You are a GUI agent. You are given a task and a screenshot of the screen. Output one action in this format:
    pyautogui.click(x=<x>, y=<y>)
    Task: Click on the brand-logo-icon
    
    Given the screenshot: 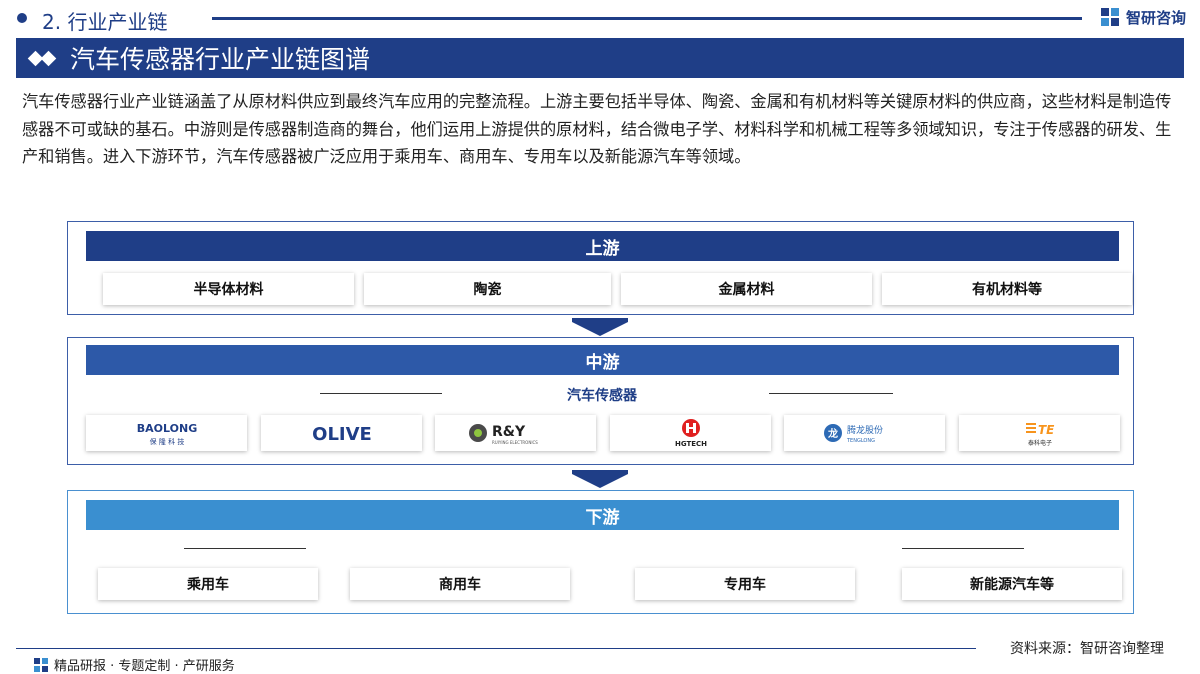 What is the action you would take?
    pyautogui.click(x=1110, y=17)
    